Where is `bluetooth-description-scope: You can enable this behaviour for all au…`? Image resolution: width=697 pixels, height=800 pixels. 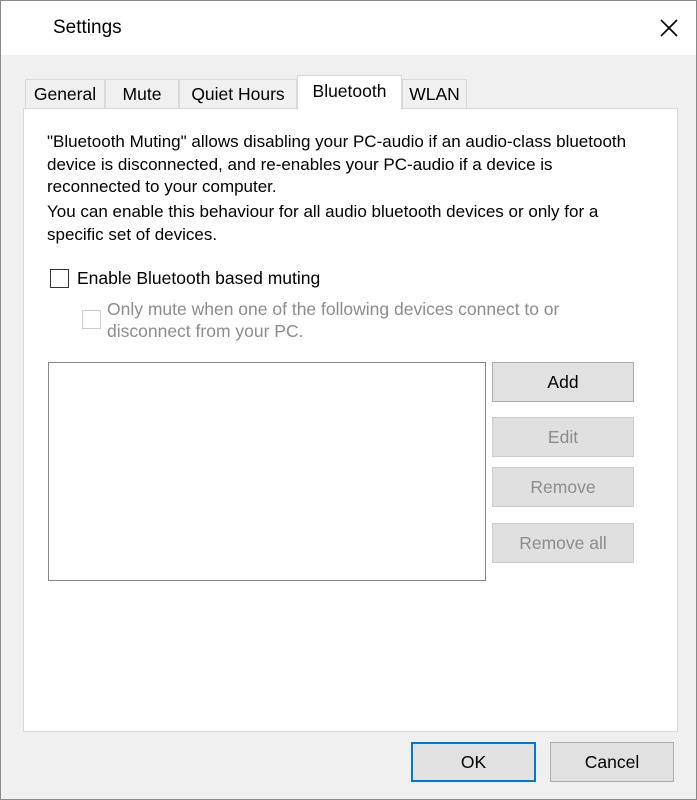
bluetooth-description-scope: You can enable this behaviour for all au… is located at coordinates (323, 223).